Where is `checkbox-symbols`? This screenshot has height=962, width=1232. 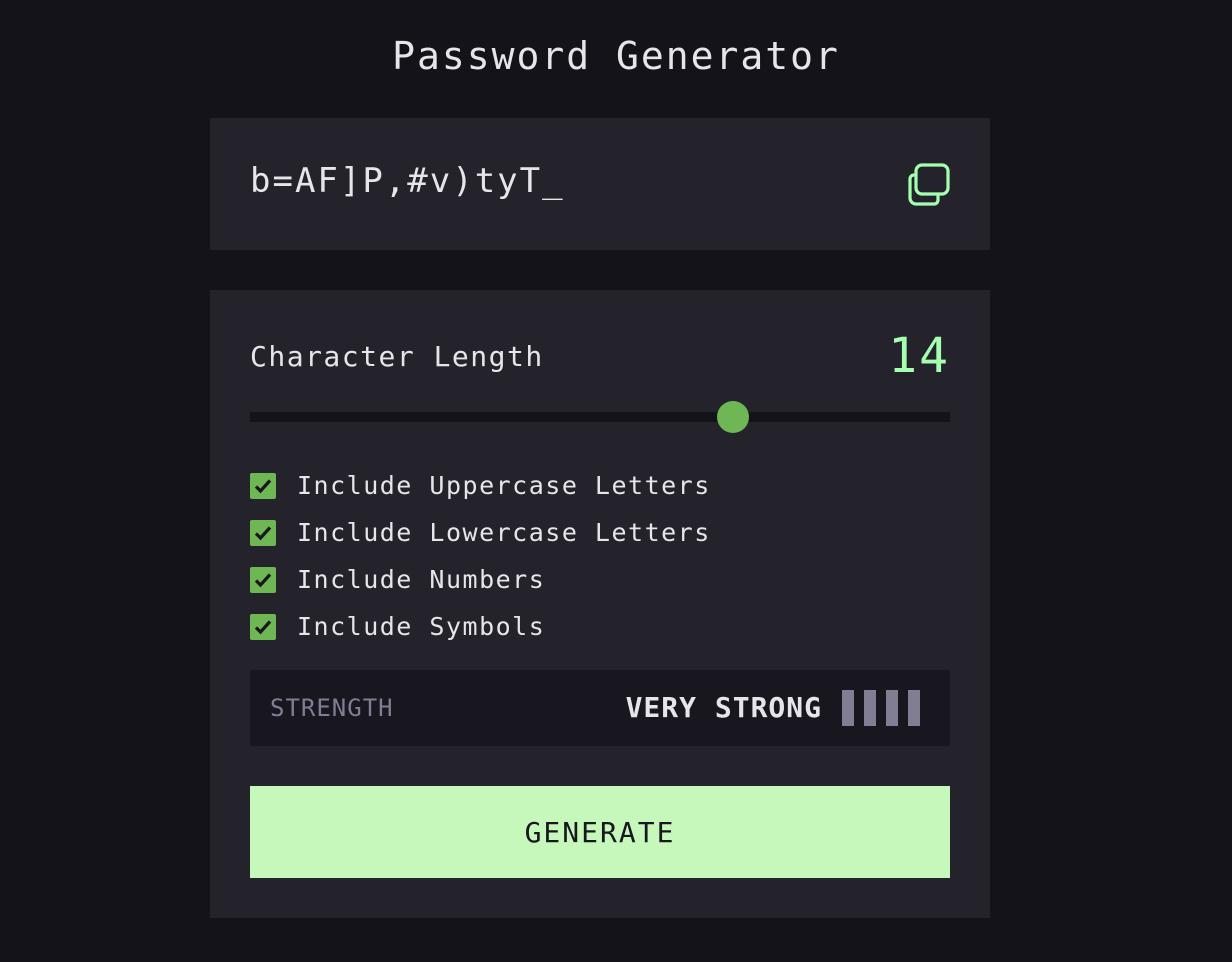
checkbox-symbols is located at coordinates (263, 626).